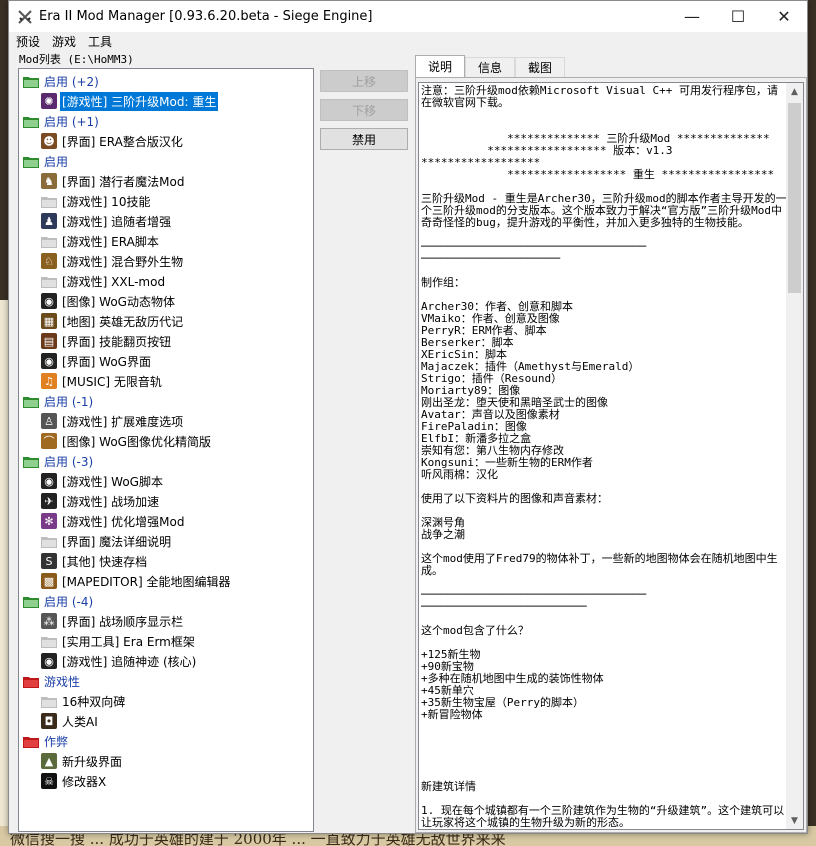 Image resolution: width=816 pixels, height=846 pixels. I want to click on tree-item: ♟ [游戏性] 追随者增强, so click(166, 221).